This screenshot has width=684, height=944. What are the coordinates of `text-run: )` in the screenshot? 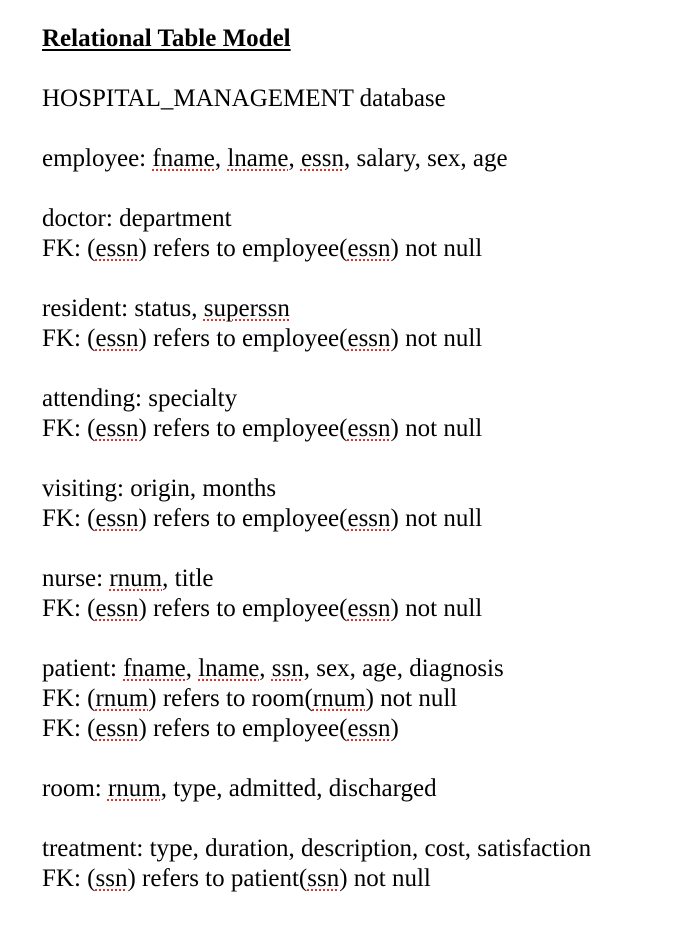 It's located at (394, 728).